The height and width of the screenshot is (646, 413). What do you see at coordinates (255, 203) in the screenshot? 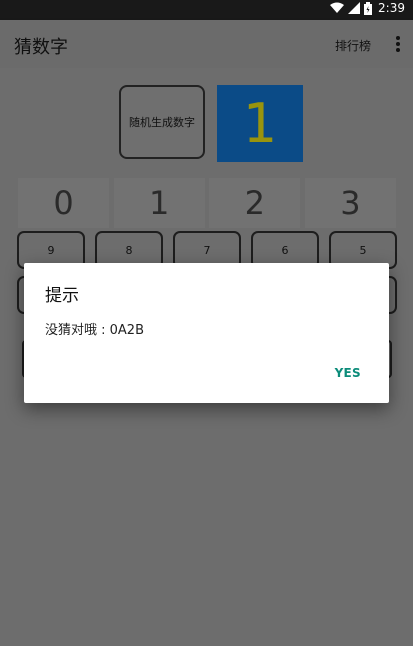
I see `guess-digit-3: 2` at bounding box center [255, 203].